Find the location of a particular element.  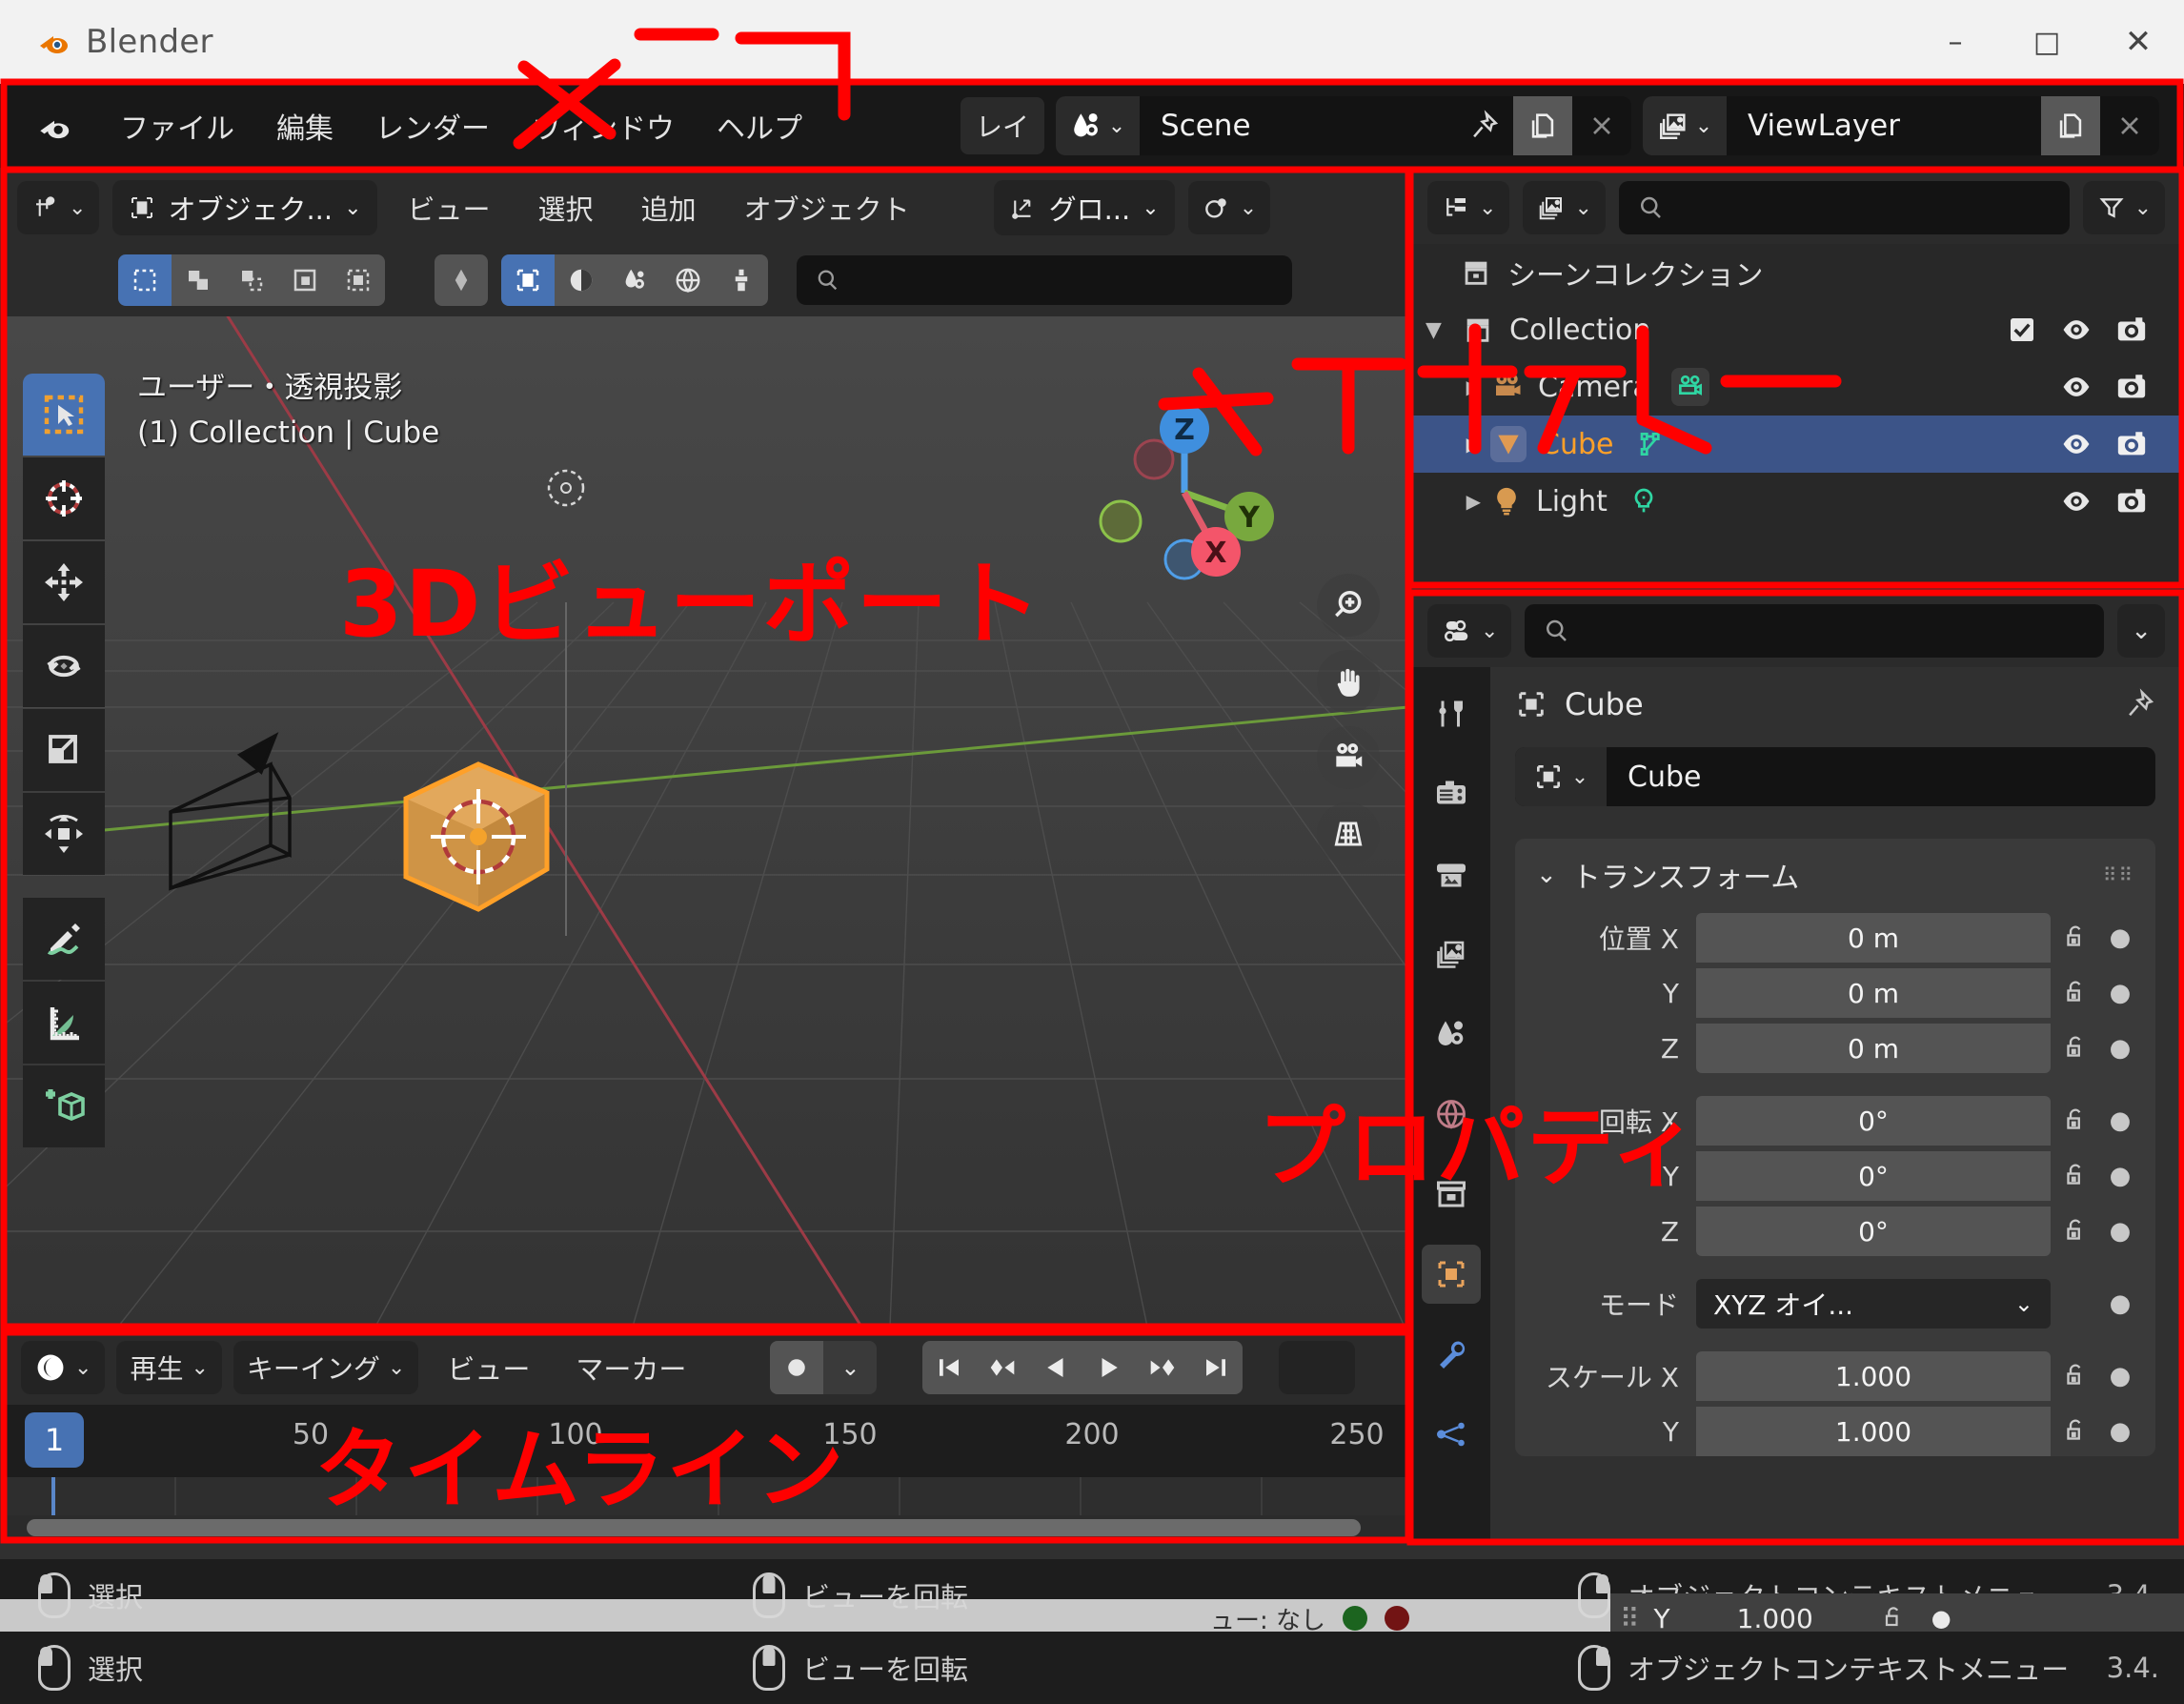

tab-world is located at coordinates (1451, 1114).